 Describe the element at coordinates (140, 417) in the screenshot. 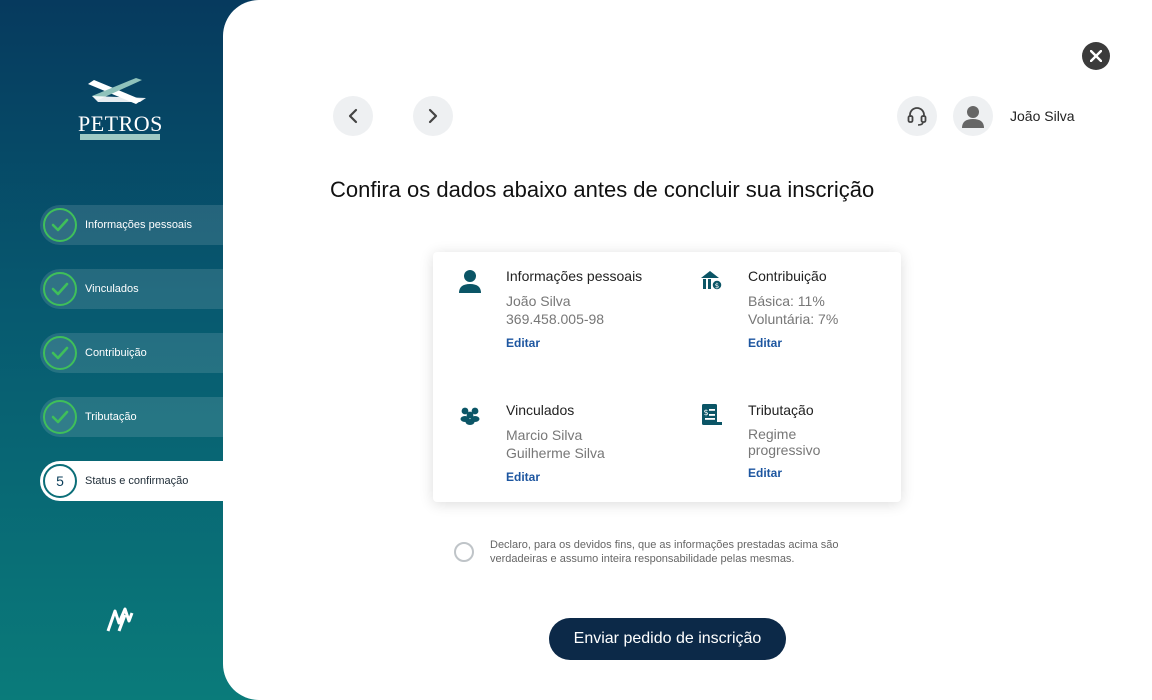

I see `step-tributacao: Tributação` at that location.